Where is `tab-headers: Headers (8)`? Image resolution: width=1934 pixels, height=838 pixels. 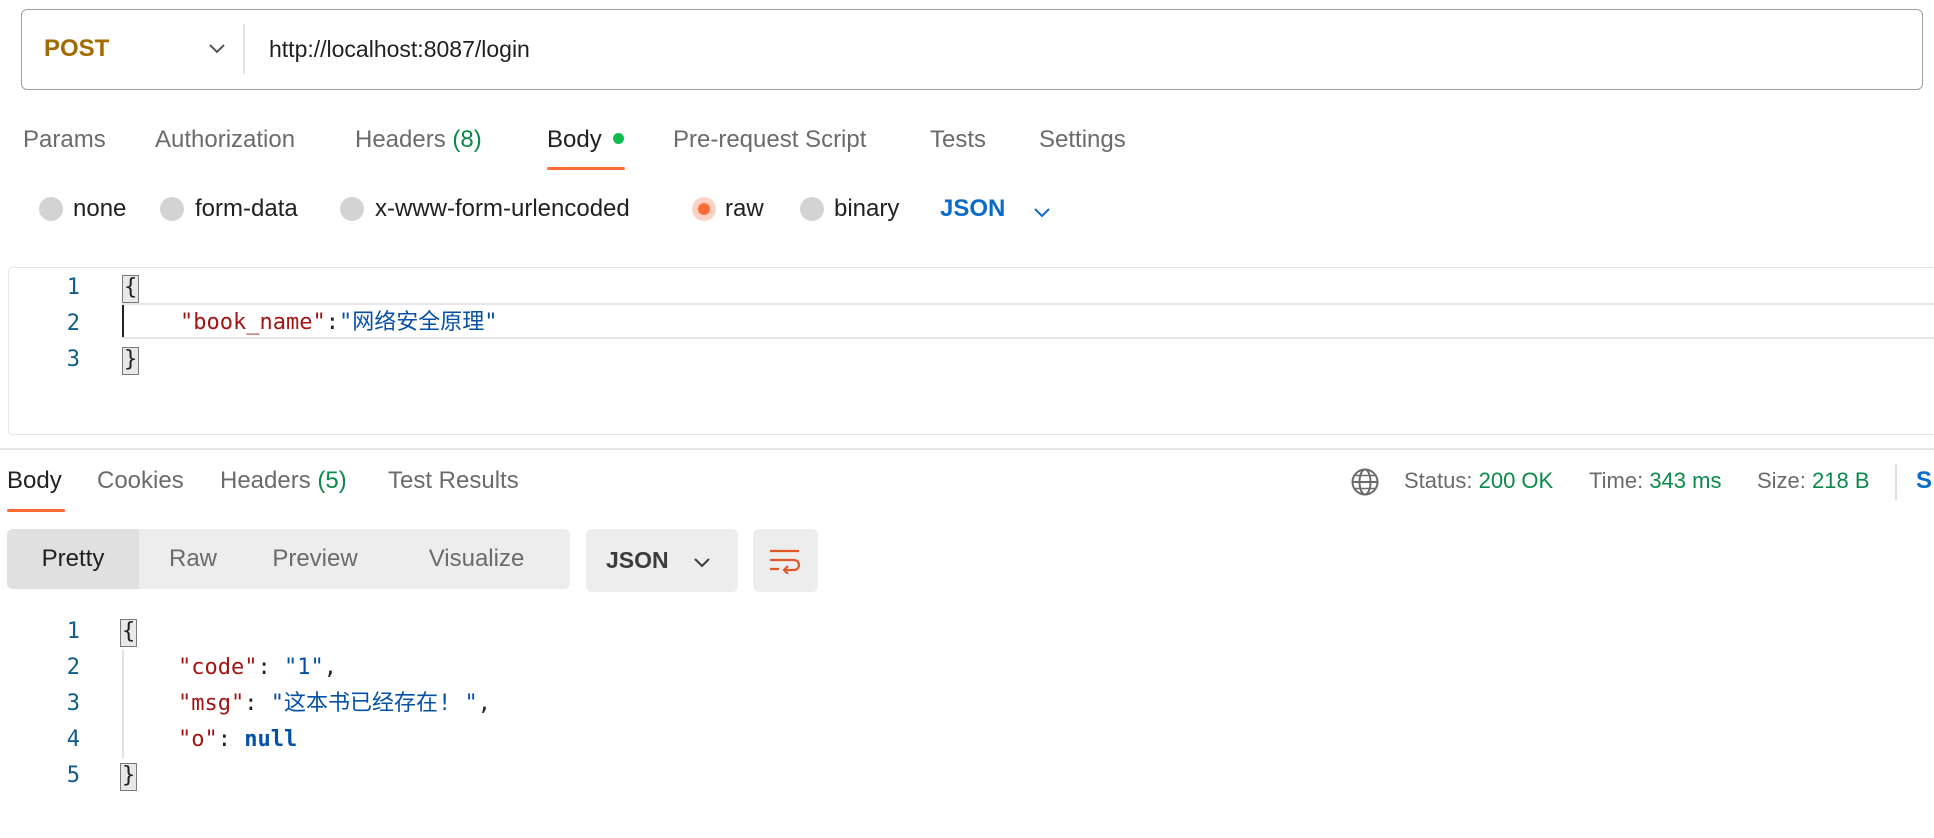
tab-headers: Headers (8) is located at coordinates (418, 140).